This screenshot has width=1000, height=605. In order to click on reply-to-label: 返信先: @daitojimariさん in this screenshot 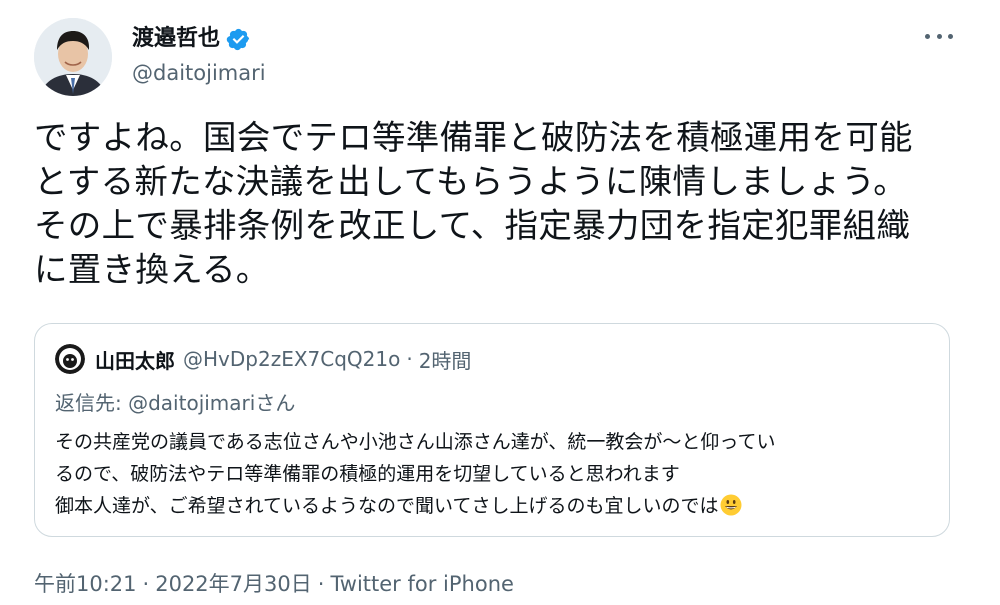, I will do `click(175, 401)`.